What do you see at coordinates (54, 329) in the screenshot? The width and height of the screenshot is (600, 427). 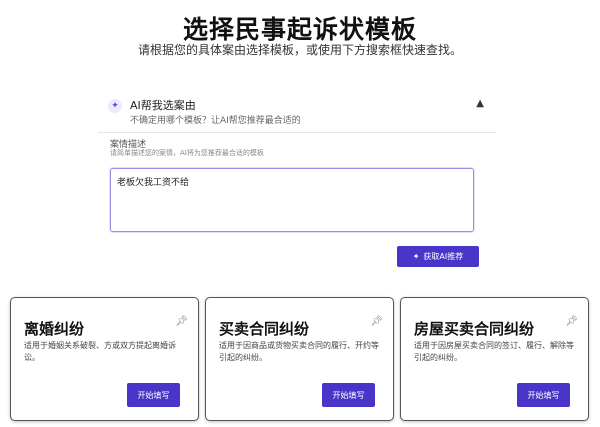 I see `card-title: 离婚纠纷` at bounding box center [54, 329].